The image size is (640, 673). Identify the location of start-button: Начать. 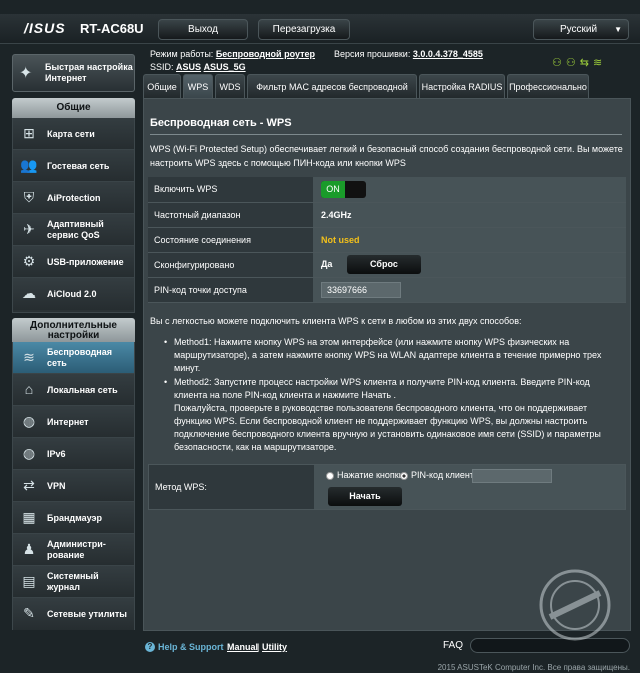
(365, 496).